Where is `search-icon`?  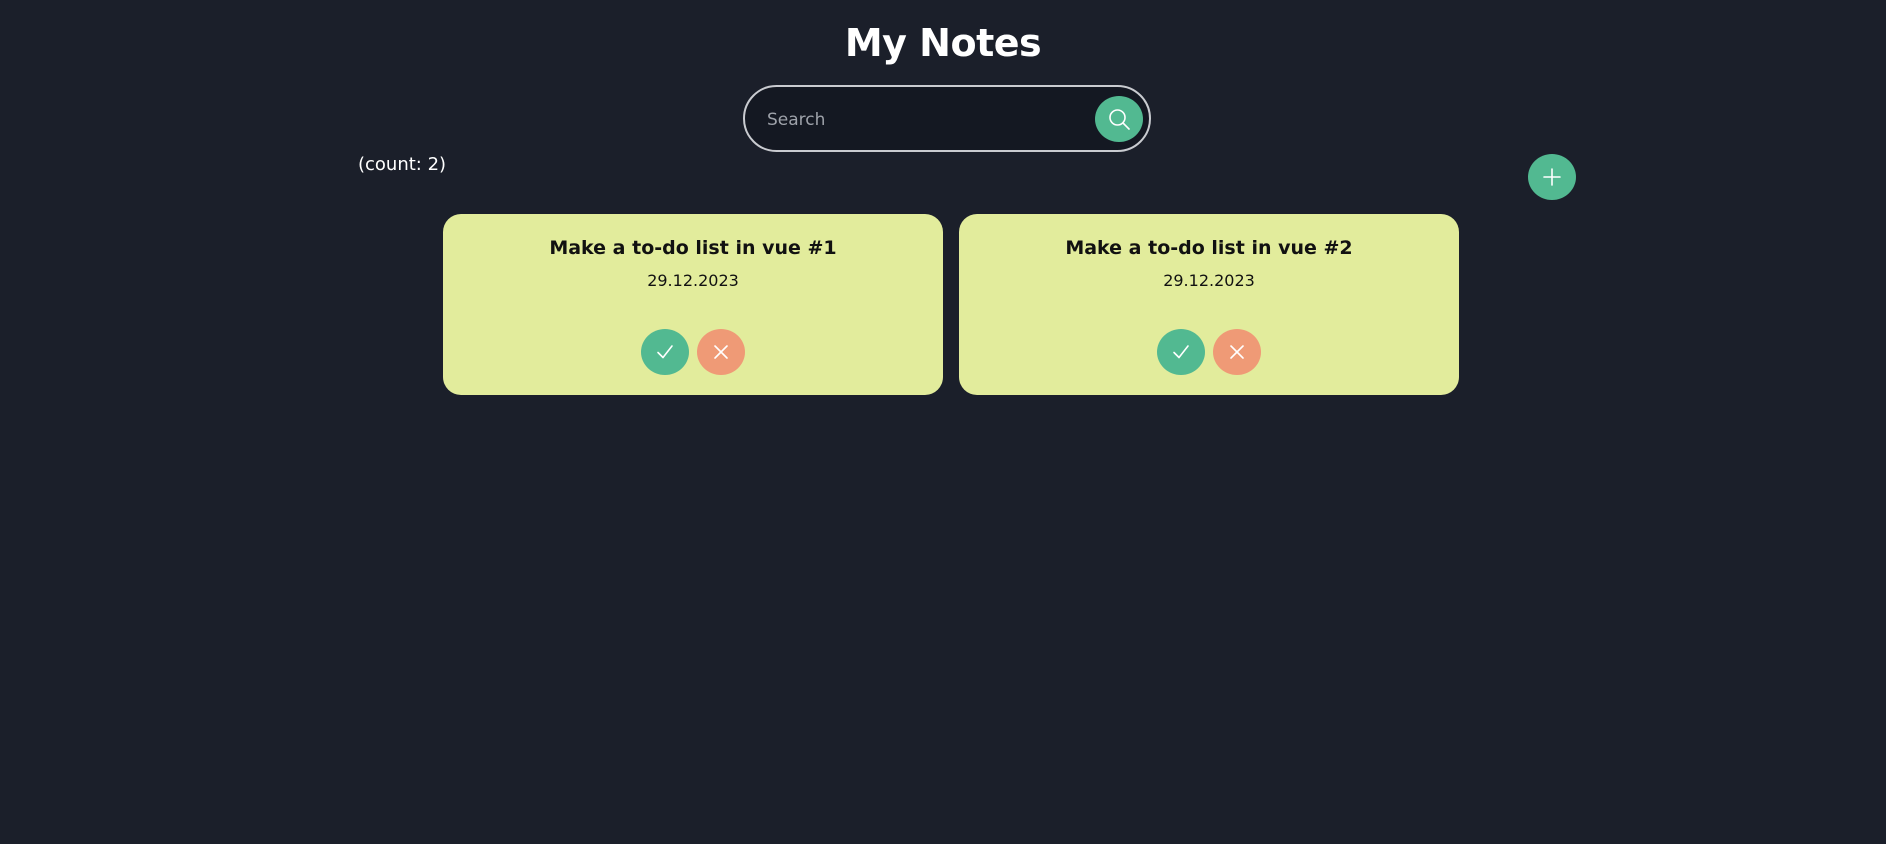 search-icon is located at coordinates (1119, 119).